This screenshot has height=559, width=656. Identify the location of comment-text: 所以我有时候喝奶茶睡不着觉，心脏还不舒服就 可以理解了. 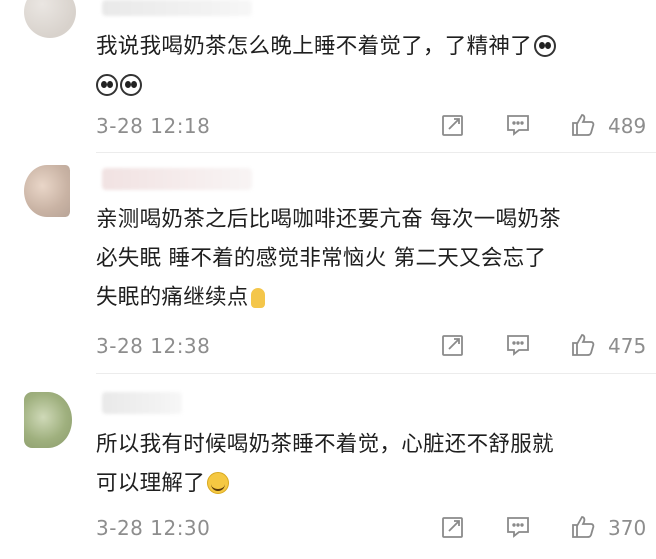
(368, 464).